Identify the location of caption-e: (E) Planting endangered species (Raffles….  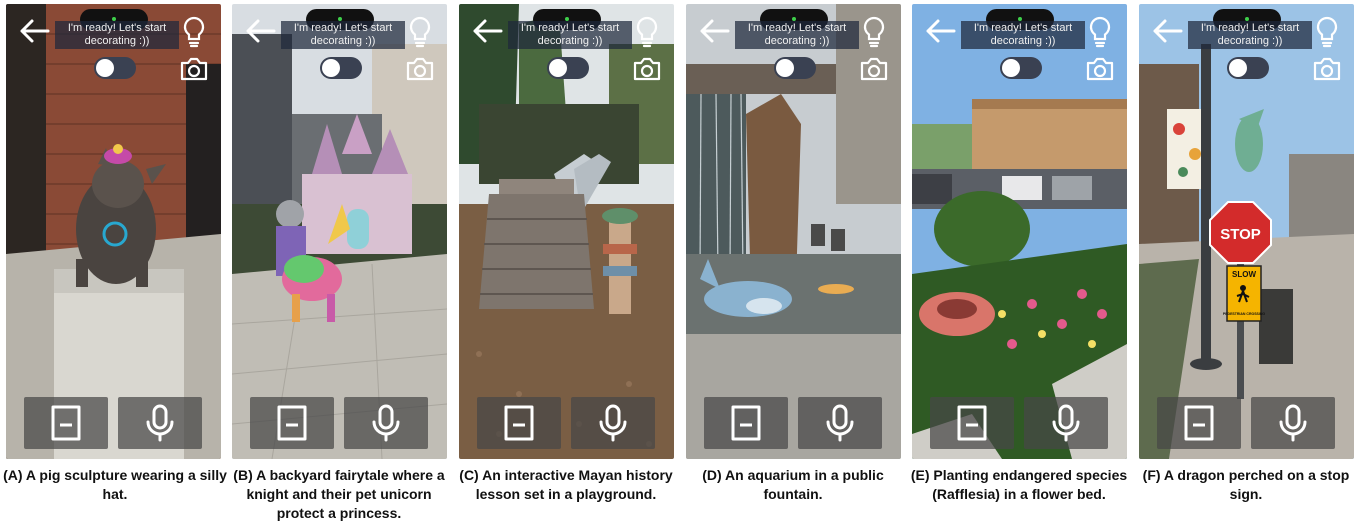
(1019, 484).